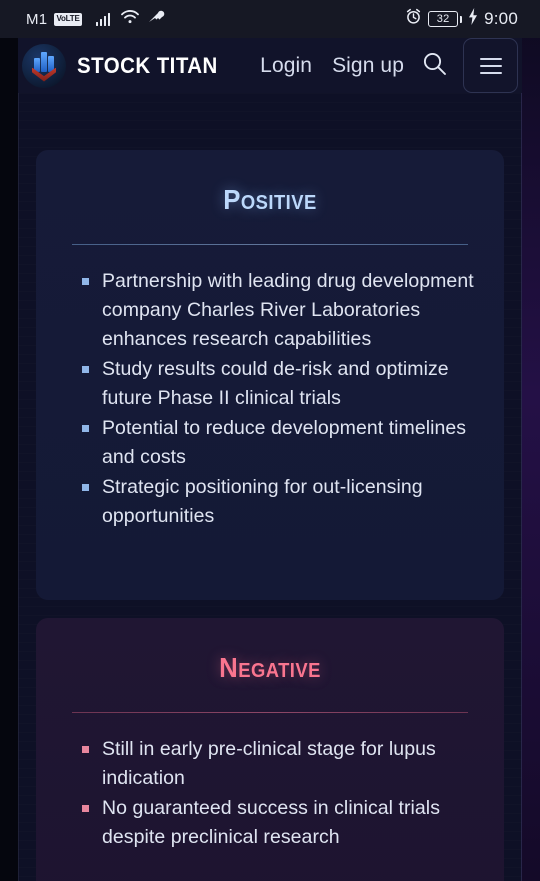 This screenshot has width=540, height=881. Describe the element at coordinates (18, 440) in the screenshot. I see `left-edge-seam` at that location.